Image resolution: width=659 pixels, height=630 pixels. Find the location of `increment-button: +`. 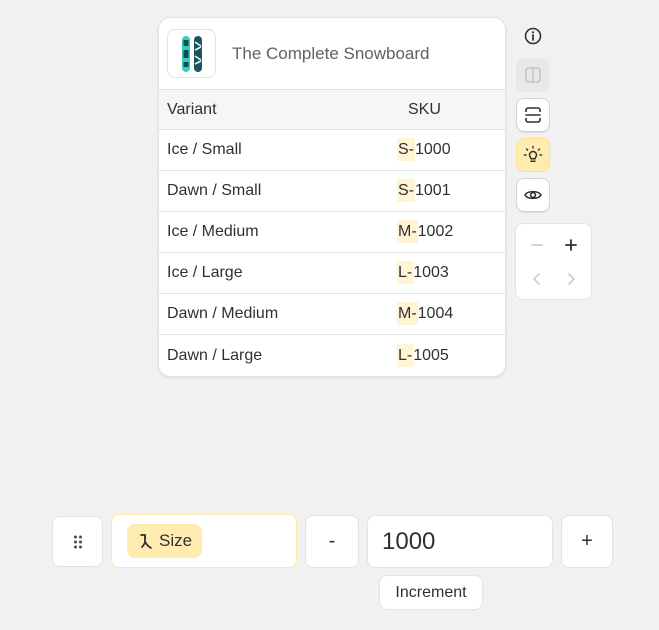

increment-button: + is located at coordinates (587, 541).